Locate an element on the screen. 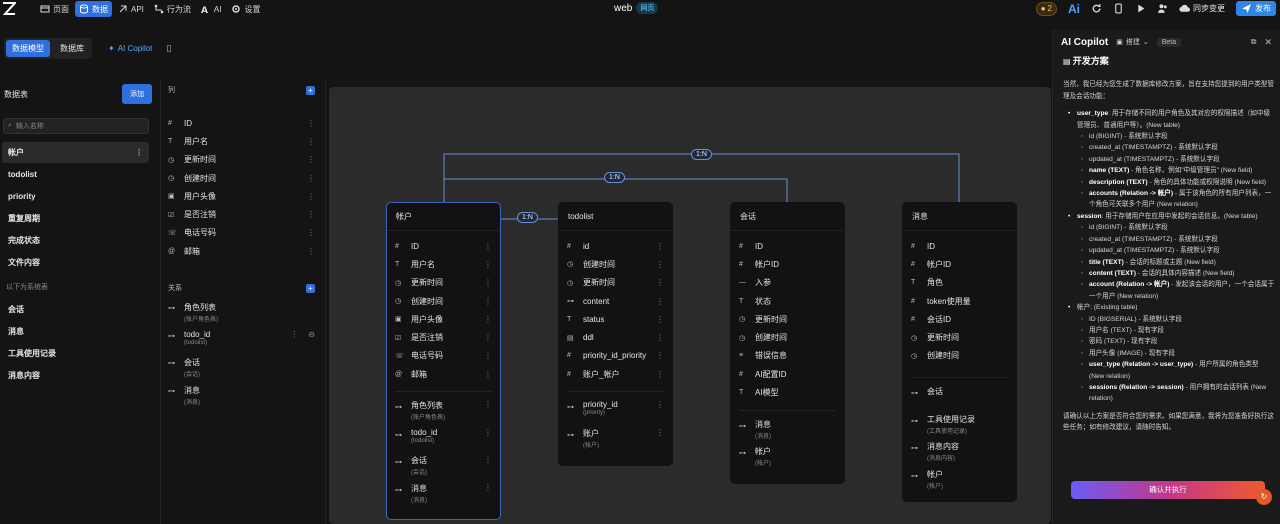 The height and width of the screenshot is (524, 1280). card-field: — 入参 is located at coordinates (787, 283).